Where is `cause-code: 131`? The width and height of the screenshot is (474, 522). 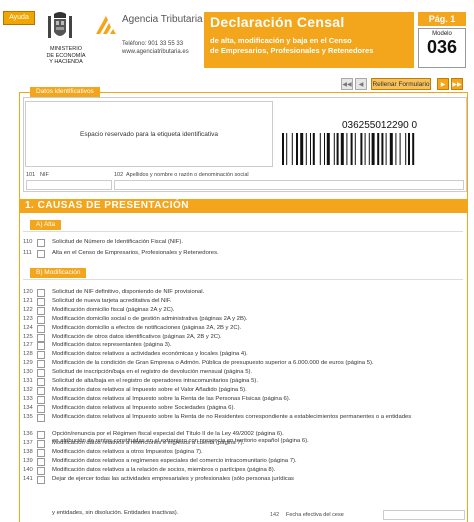 cause-code: 131 is located at coordinates (28, 381).